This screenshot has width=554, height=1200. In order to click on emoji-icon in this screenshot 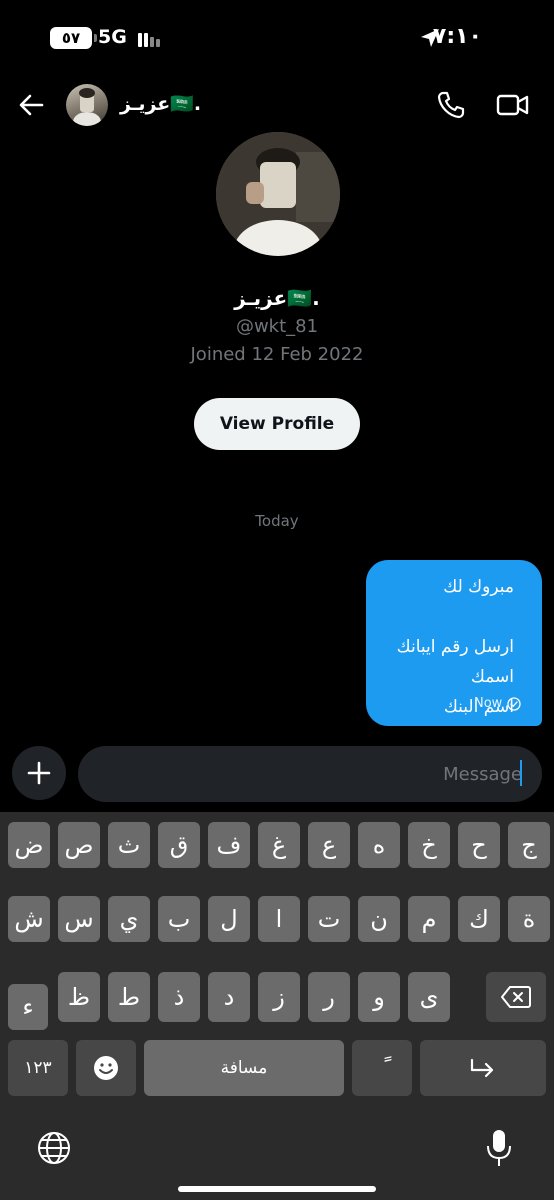, I will do `click(106, 1068)`.